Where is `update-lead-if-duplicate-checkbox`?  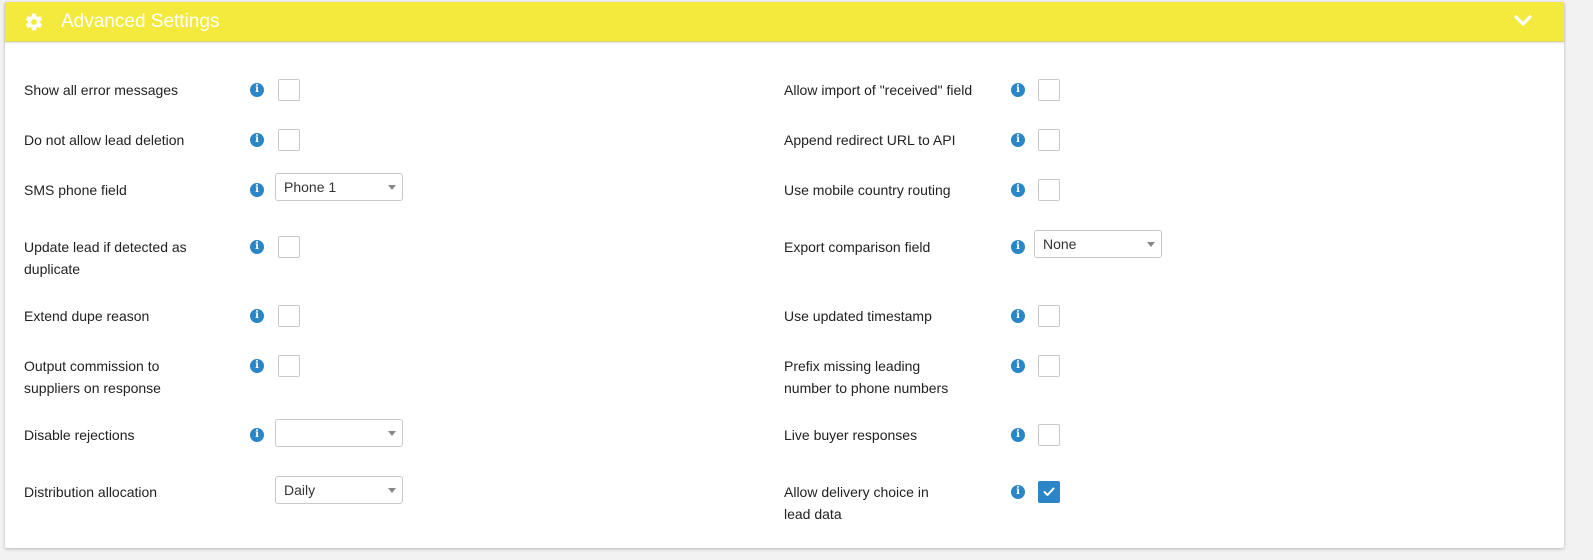 update-lead-if-duplicate-checkbox is located at coordinates (289, 247).